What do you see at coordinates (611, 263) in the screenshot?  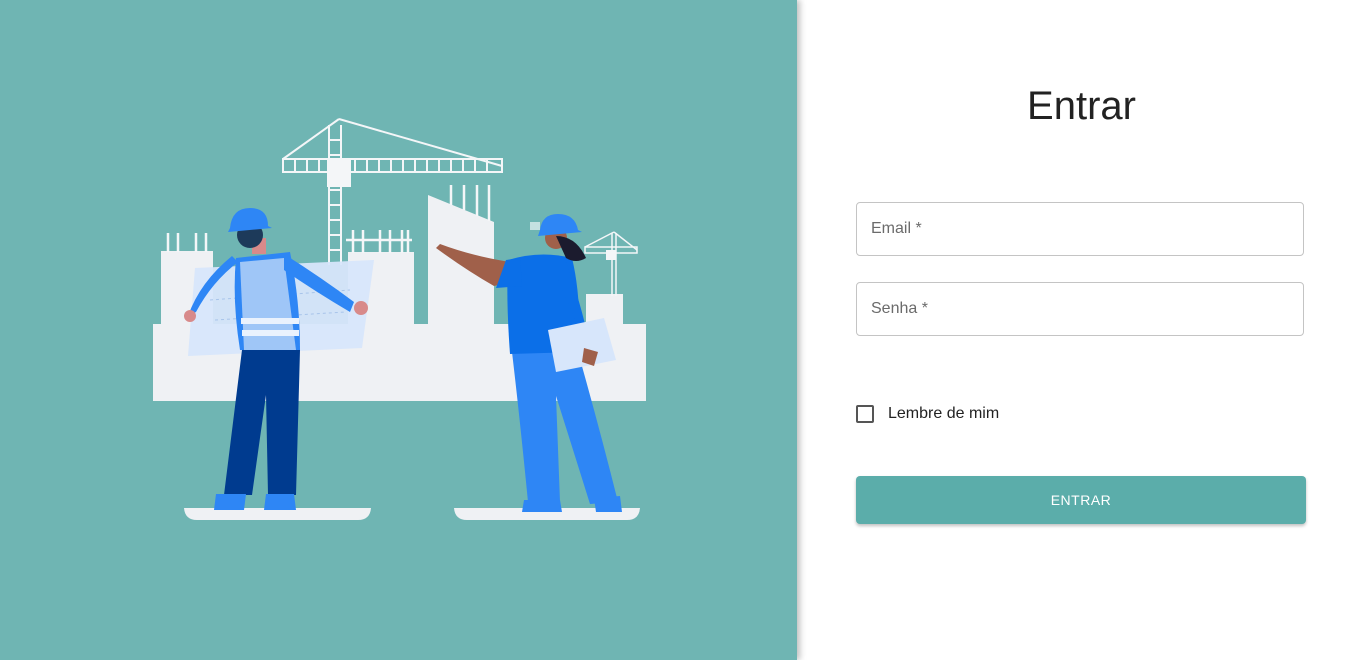 I see `crane-small` at bounding box center [611, 263].